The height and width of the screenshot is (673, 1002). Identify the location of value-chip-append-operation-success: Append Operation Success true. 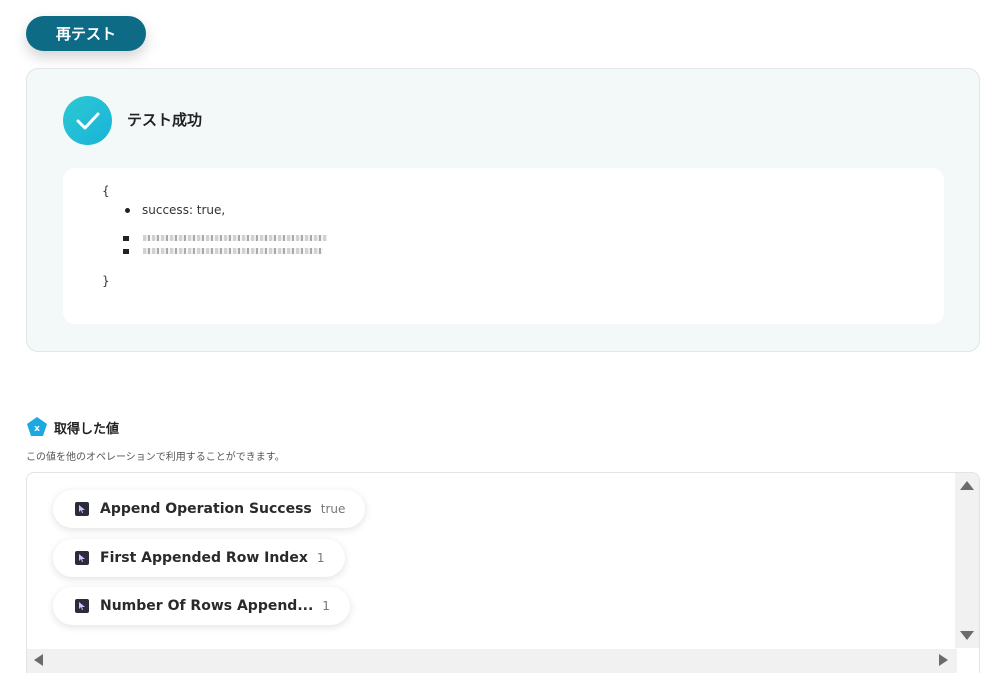
(209, 509).